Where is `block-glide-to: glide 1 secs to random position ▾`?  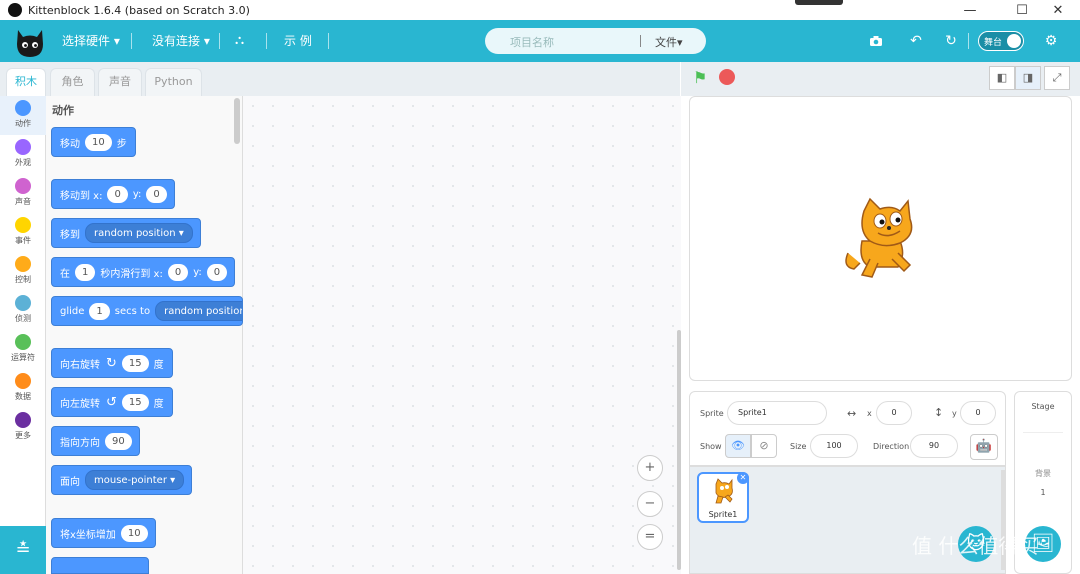 block-glide-to: glide 1 secs to random position ▾ is located at coordinates (147, 311).